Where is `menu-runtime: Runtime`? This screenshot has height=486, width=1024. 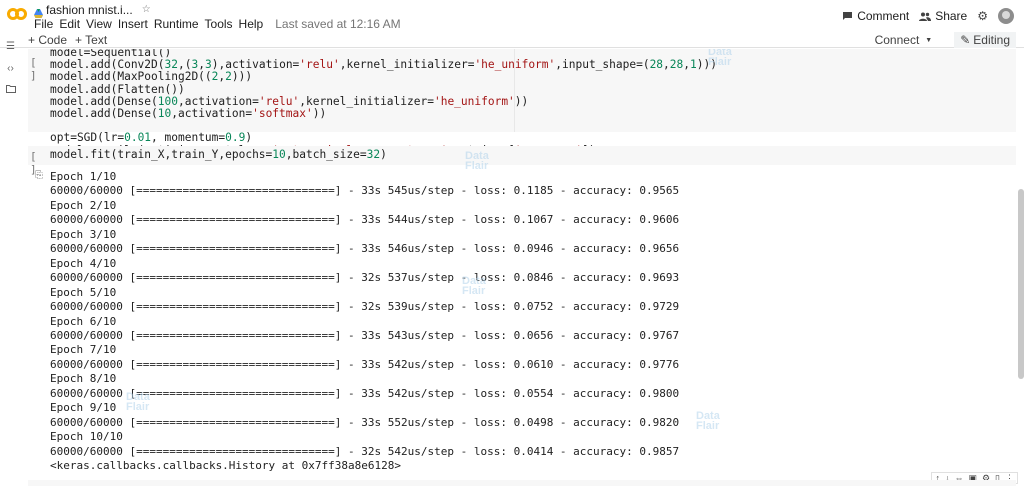 menu-runtime: Runtime is located at coordinates (176, 24).